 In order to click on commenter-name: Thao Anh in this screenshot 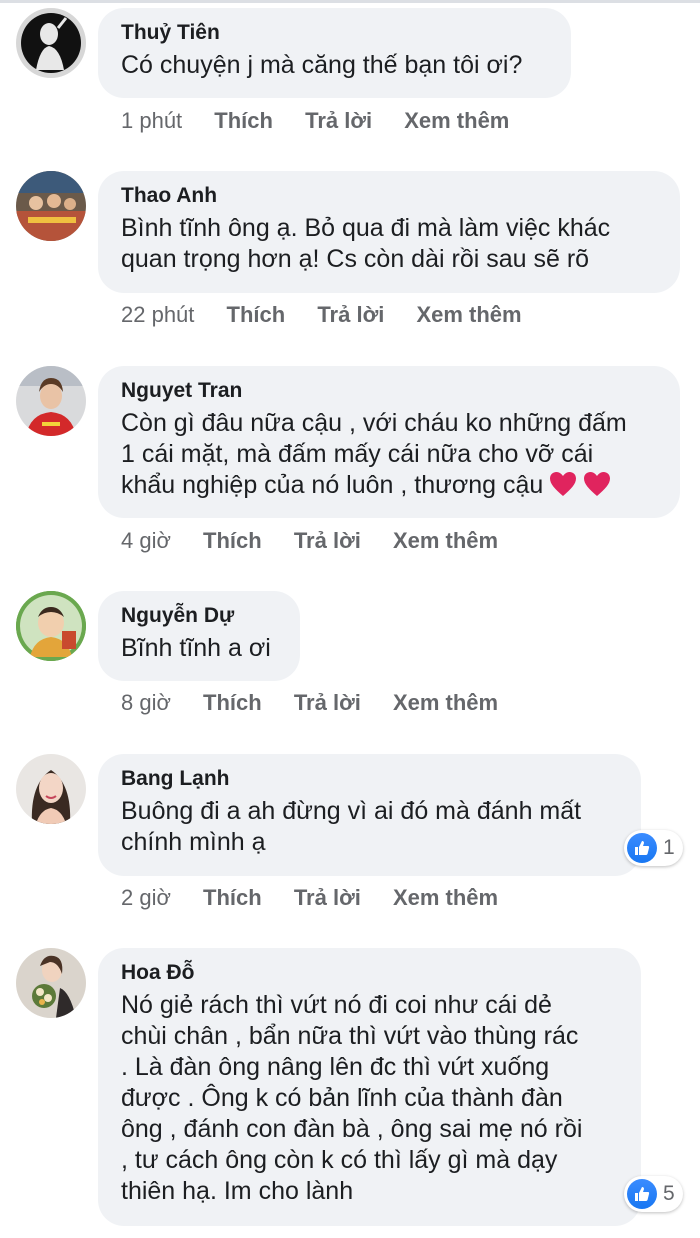, I will do `click(389, 196)`.